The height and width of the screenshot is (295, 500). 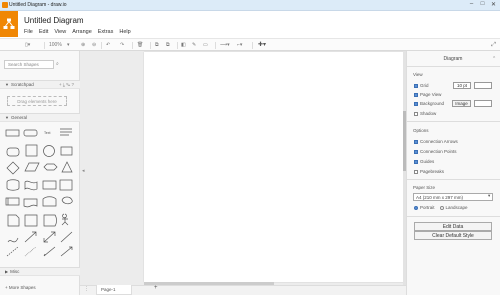 What do you see at coordinates (441, 207) in the screenshot?
I see `landscape-radio` at bounding box center [441, 207].